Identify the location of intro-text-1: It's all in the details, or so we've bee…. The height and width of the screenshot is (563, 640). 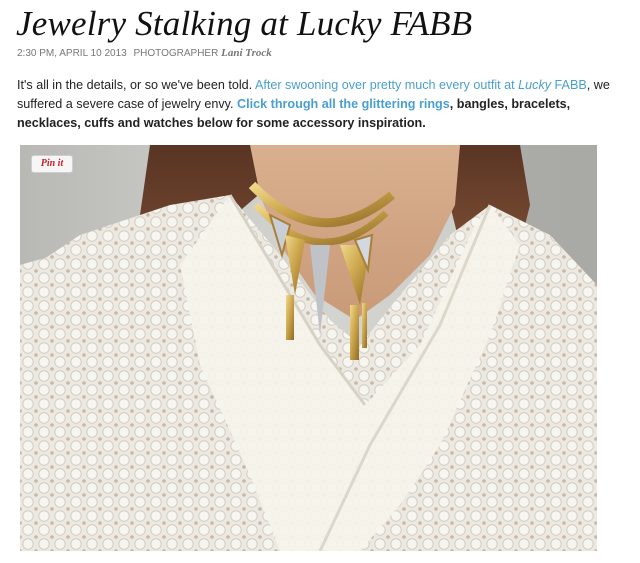
(136, 85).